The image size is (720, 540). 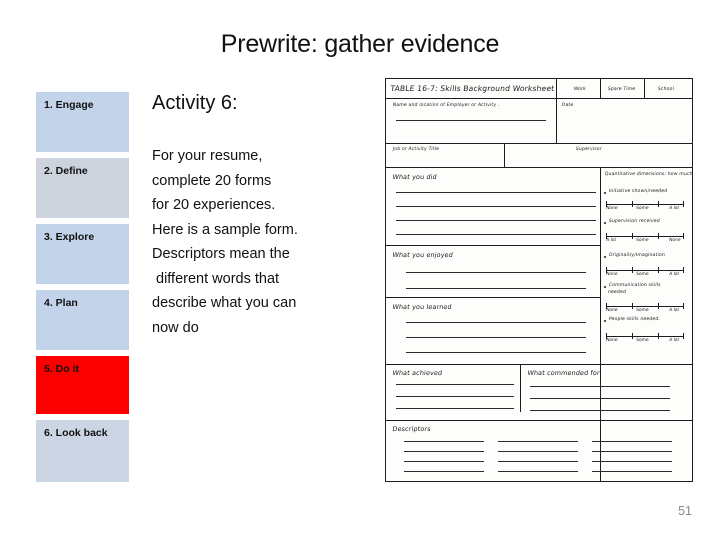 I want to click on sidebar-item-plan: 4. Plan, so click(x=82, y=320).